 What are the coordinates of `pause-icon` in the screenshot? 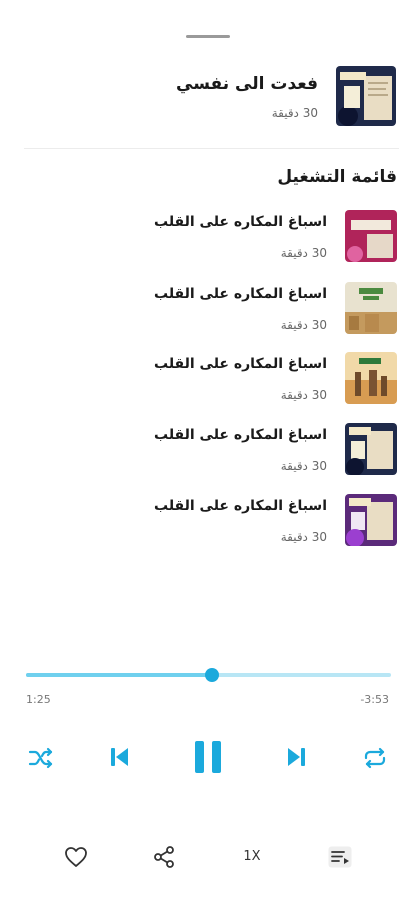 It's located at (208, 757).